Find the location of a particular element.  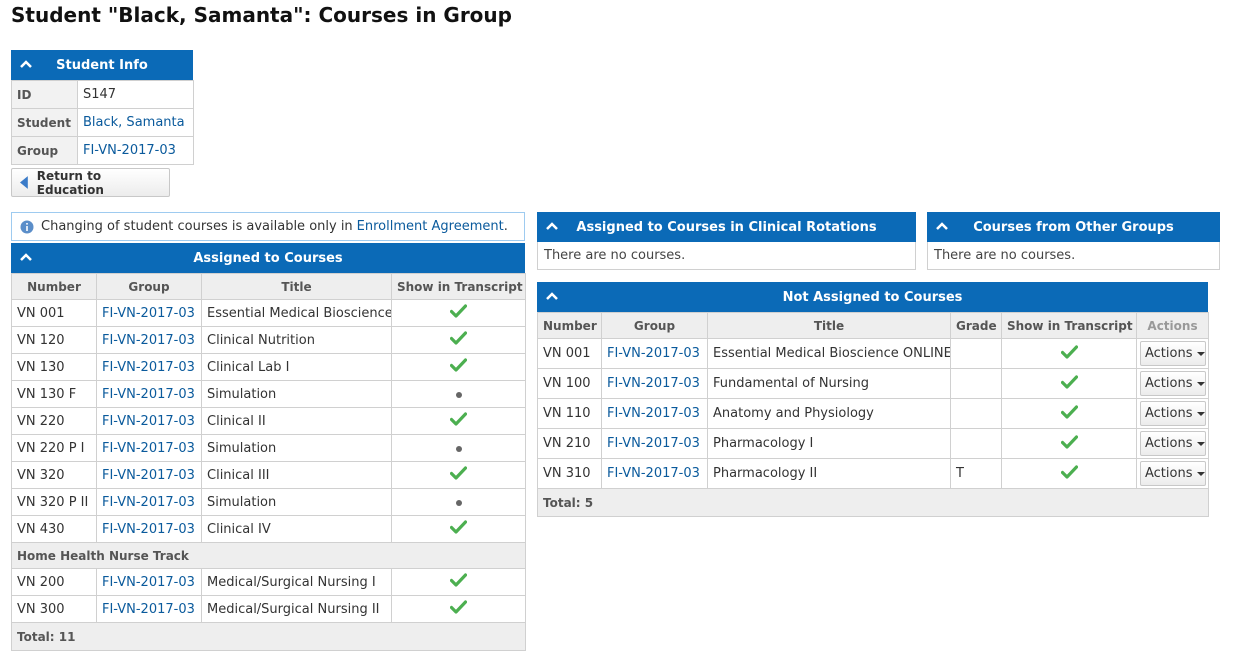

info-value-text: S147 is located at coordinates (100, 94).